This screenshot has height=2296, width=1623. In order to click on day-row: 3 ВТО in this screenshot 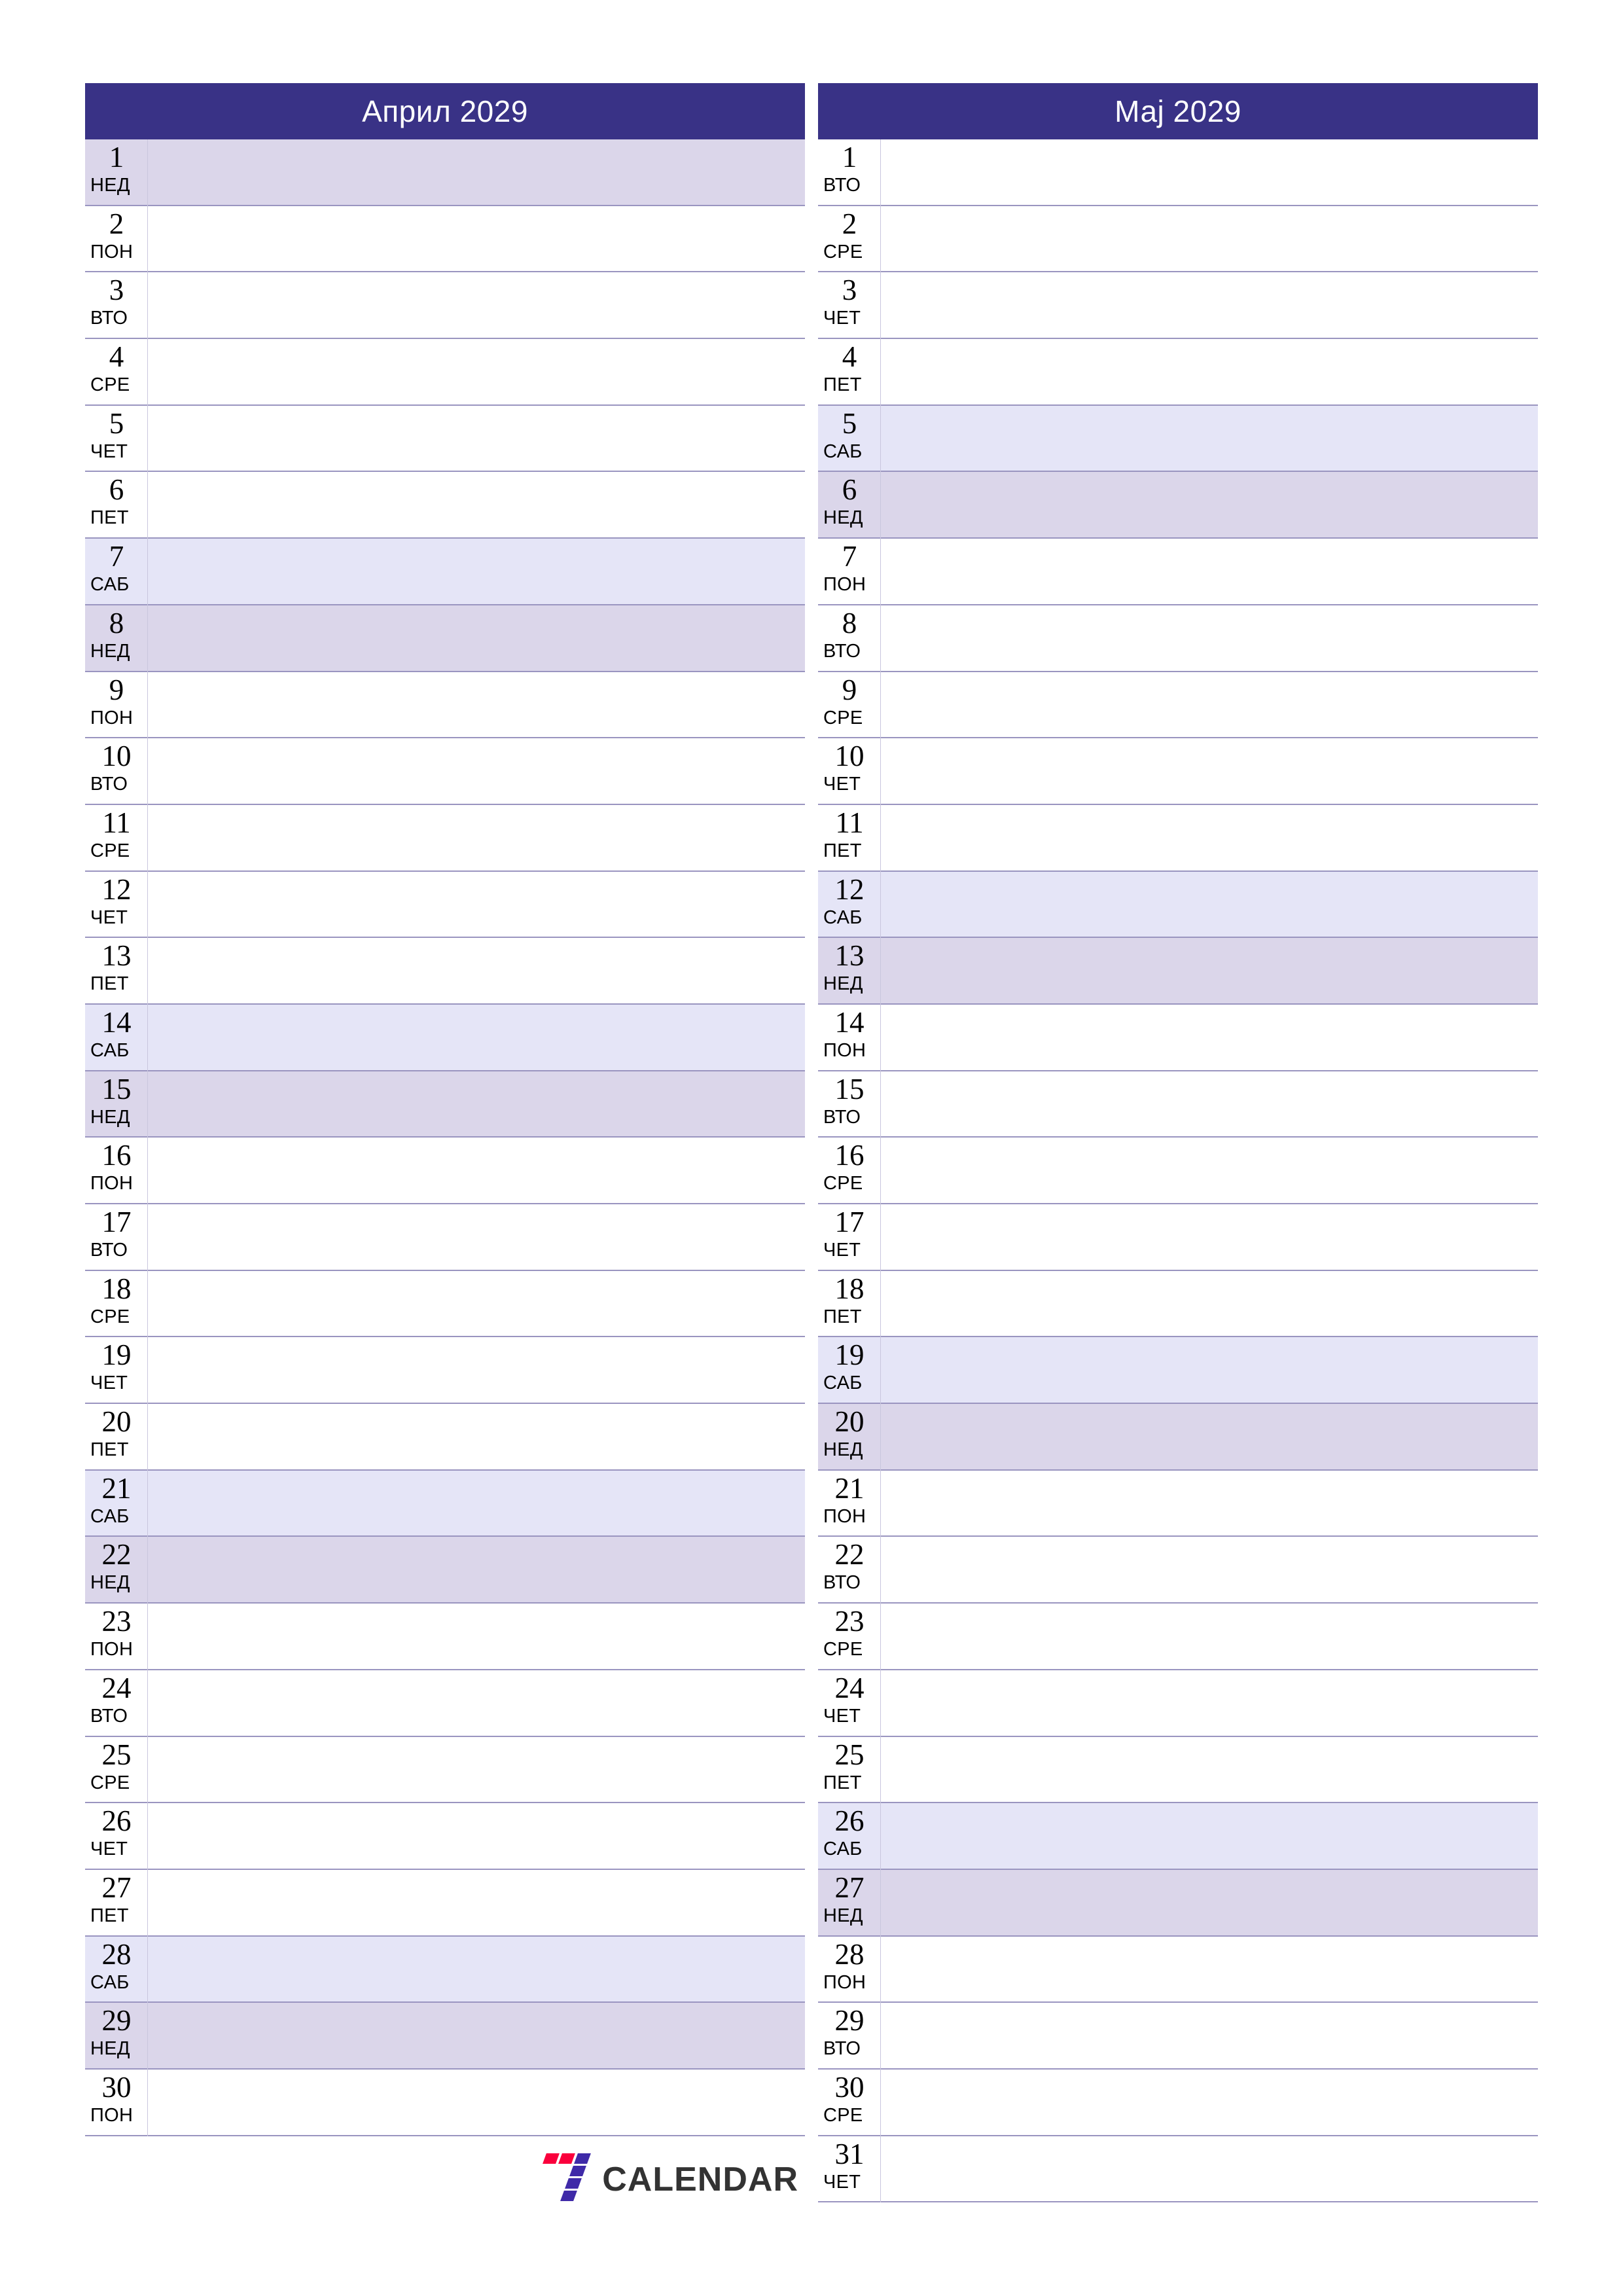, I will do `click(445, 306)`.